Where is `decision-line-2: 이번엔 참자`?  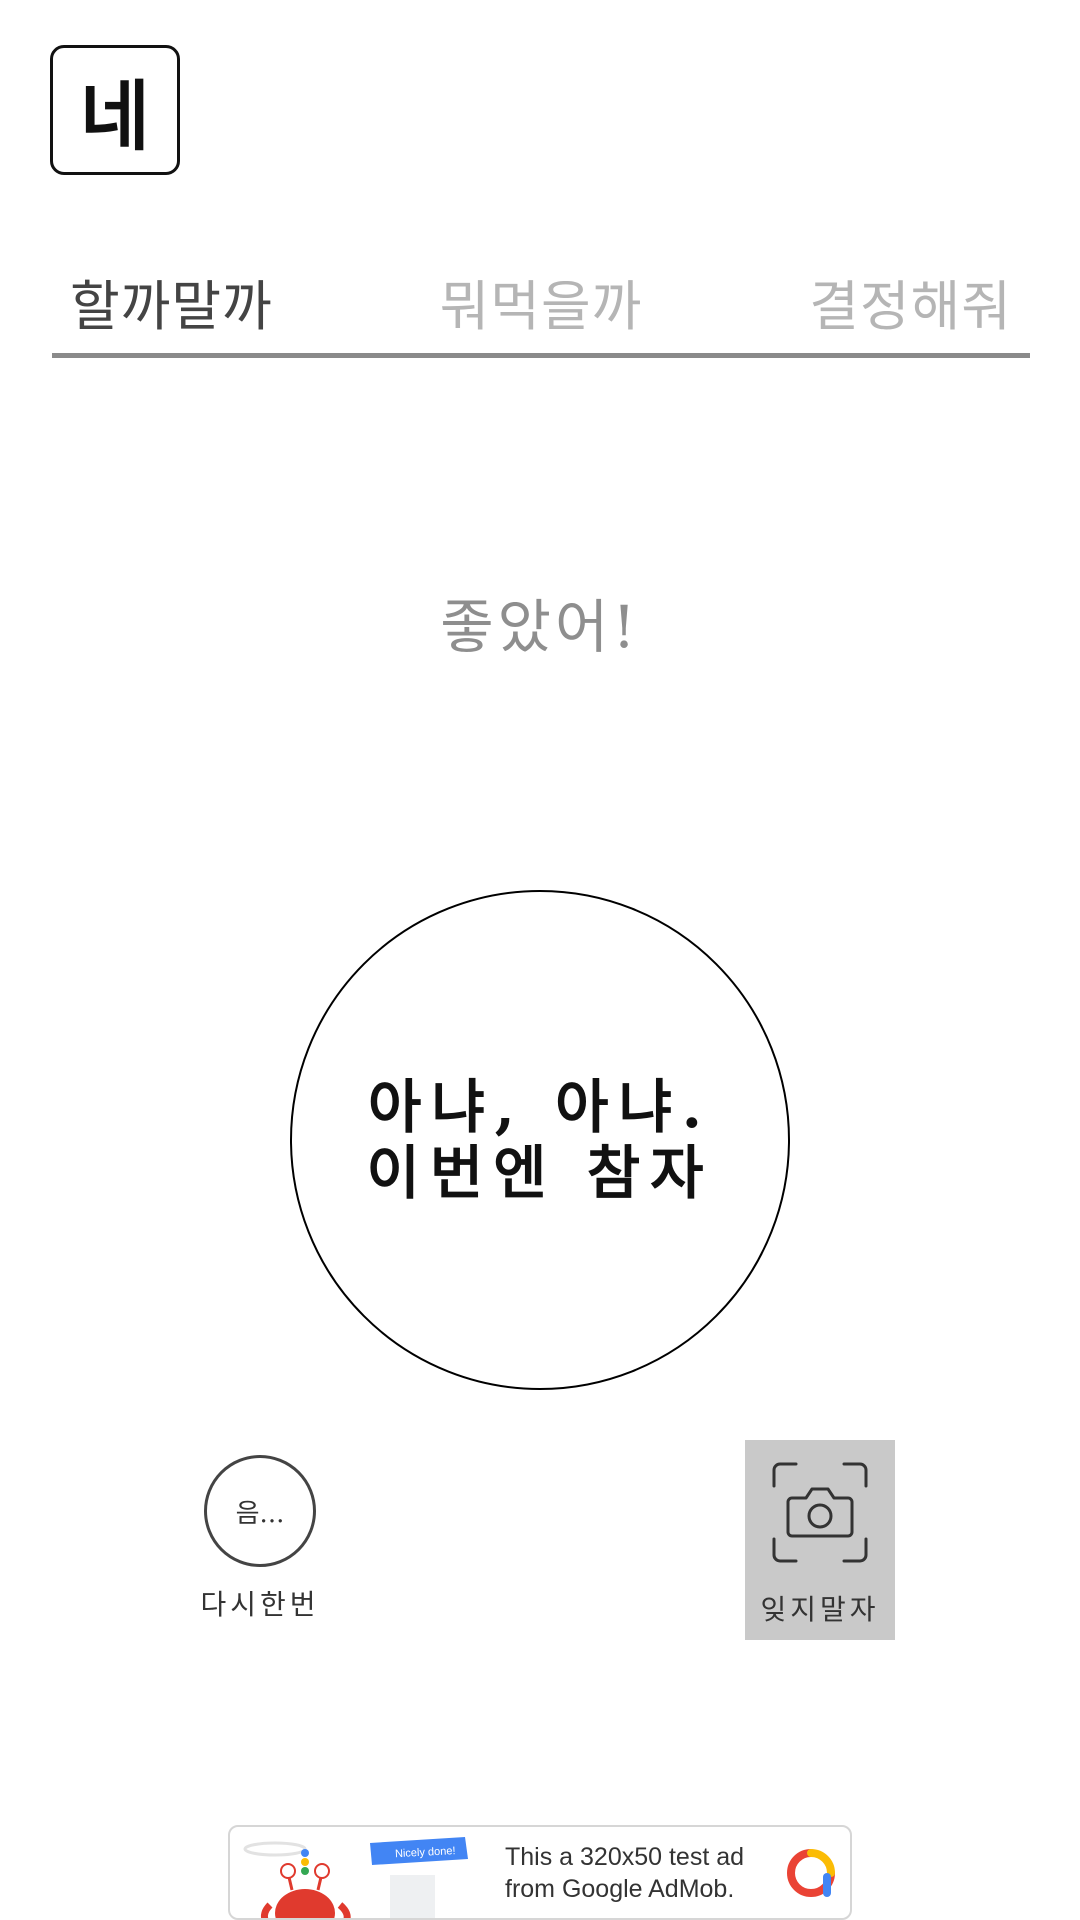
decision-line-2: 이번엔 참자 is located at coordinates (540, 1173).